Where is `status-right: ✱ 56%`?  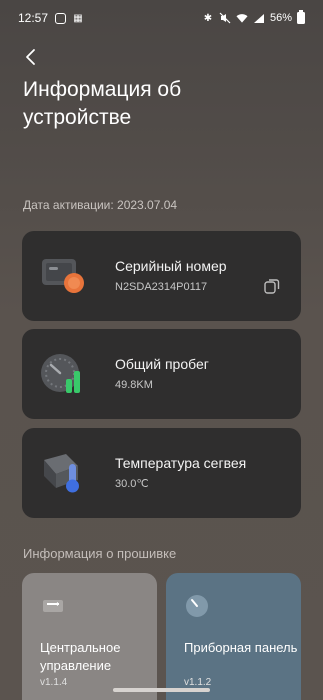 status-right: ✱ 56% is located at coordinates (253, 17).